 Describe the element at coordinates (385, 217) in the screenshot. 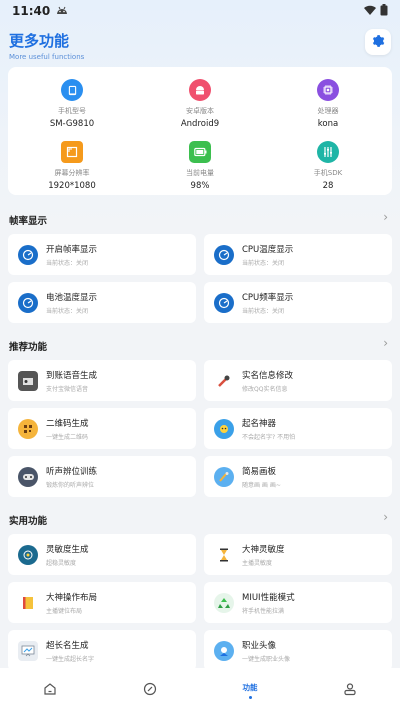

I see `fps-more-chevron-icon: ›` at that location.